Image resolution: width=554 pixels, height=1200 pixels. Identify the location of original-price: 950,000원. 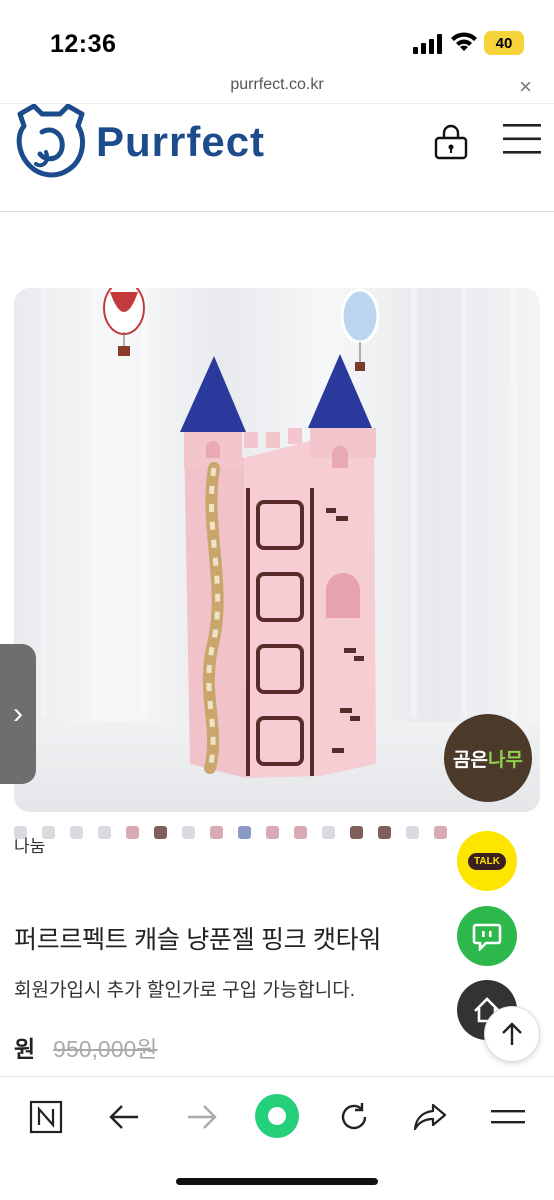
(105, 1049).